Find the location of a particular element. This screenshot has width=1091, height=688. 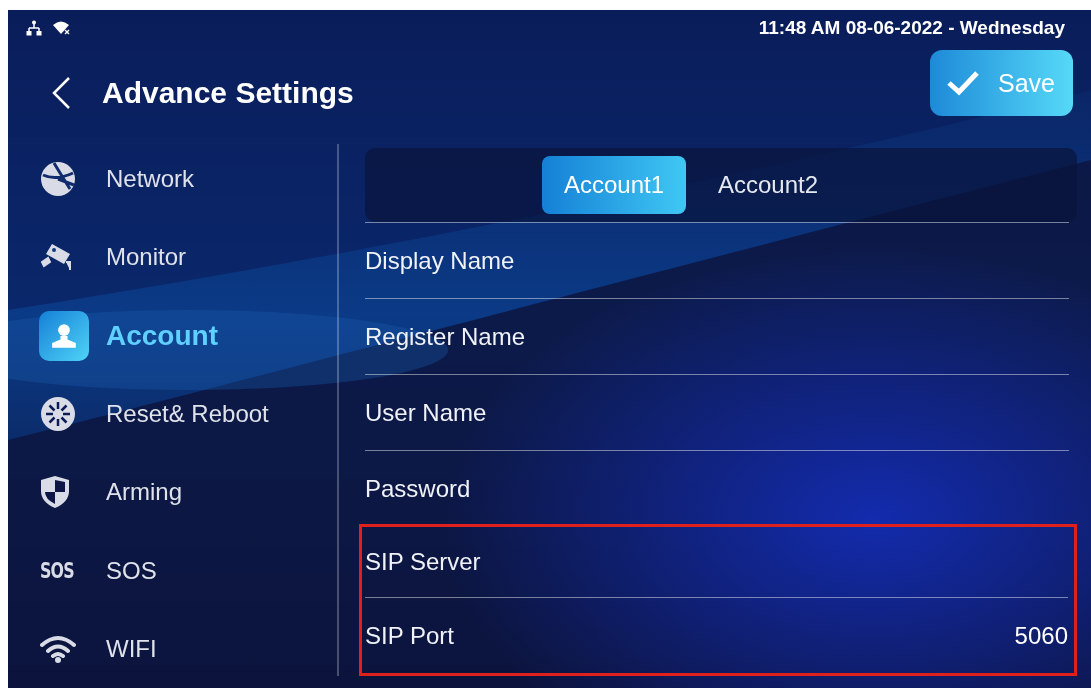

account-tab: Account2 is located at coordinates (768, 185).